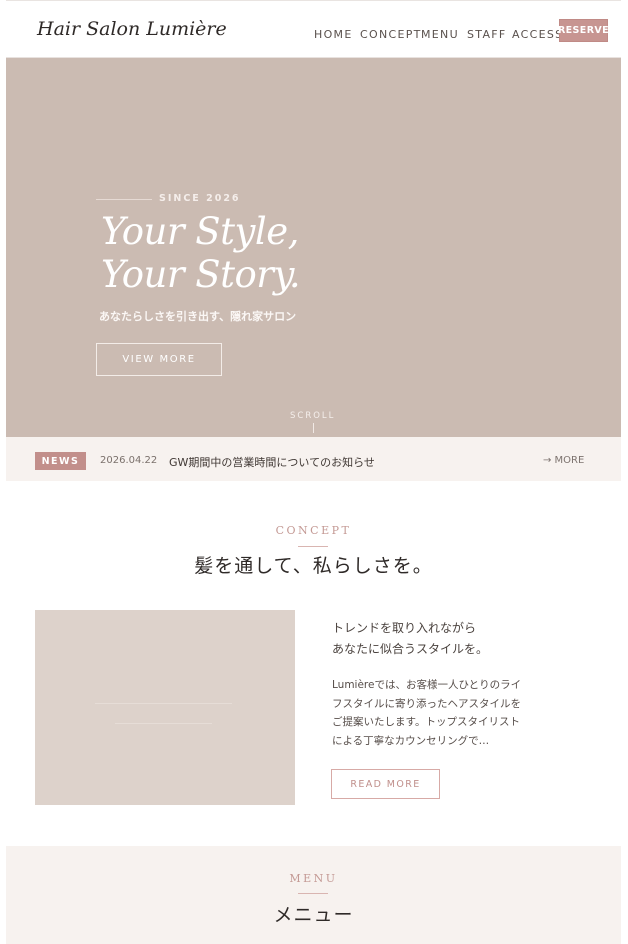 This screenshot has width=628, height=944. Describe the element at coordinates (159, 359) in the screenshot. I see `view-more-button: VIEW MORE` at that location.